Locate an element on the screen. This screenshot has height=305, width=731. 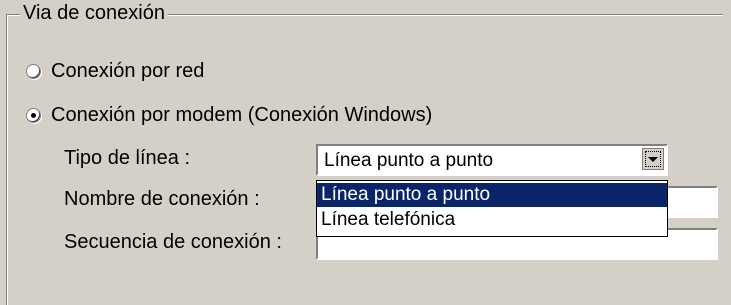
radio-selected-dot is located at coordinates (33, 115).